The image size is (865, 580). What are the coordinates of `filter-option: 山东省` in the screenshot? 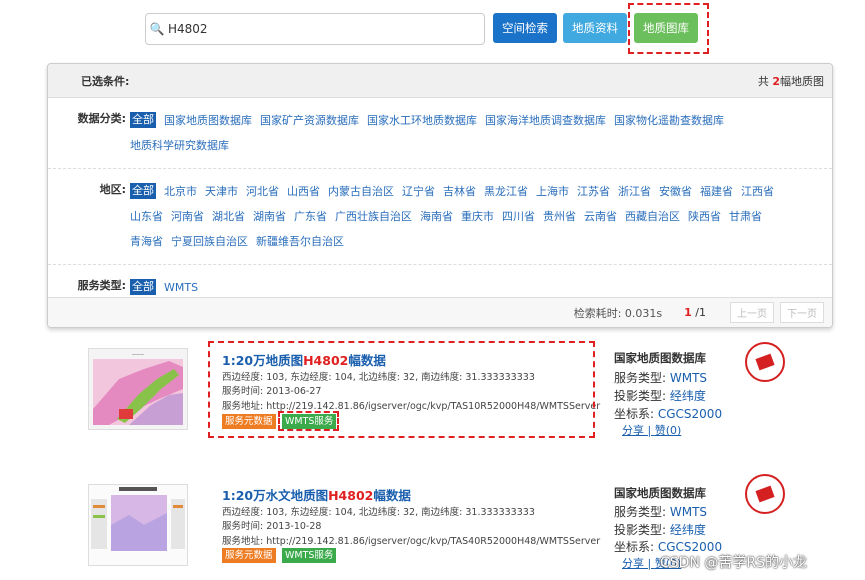 It's located at (146, 216).